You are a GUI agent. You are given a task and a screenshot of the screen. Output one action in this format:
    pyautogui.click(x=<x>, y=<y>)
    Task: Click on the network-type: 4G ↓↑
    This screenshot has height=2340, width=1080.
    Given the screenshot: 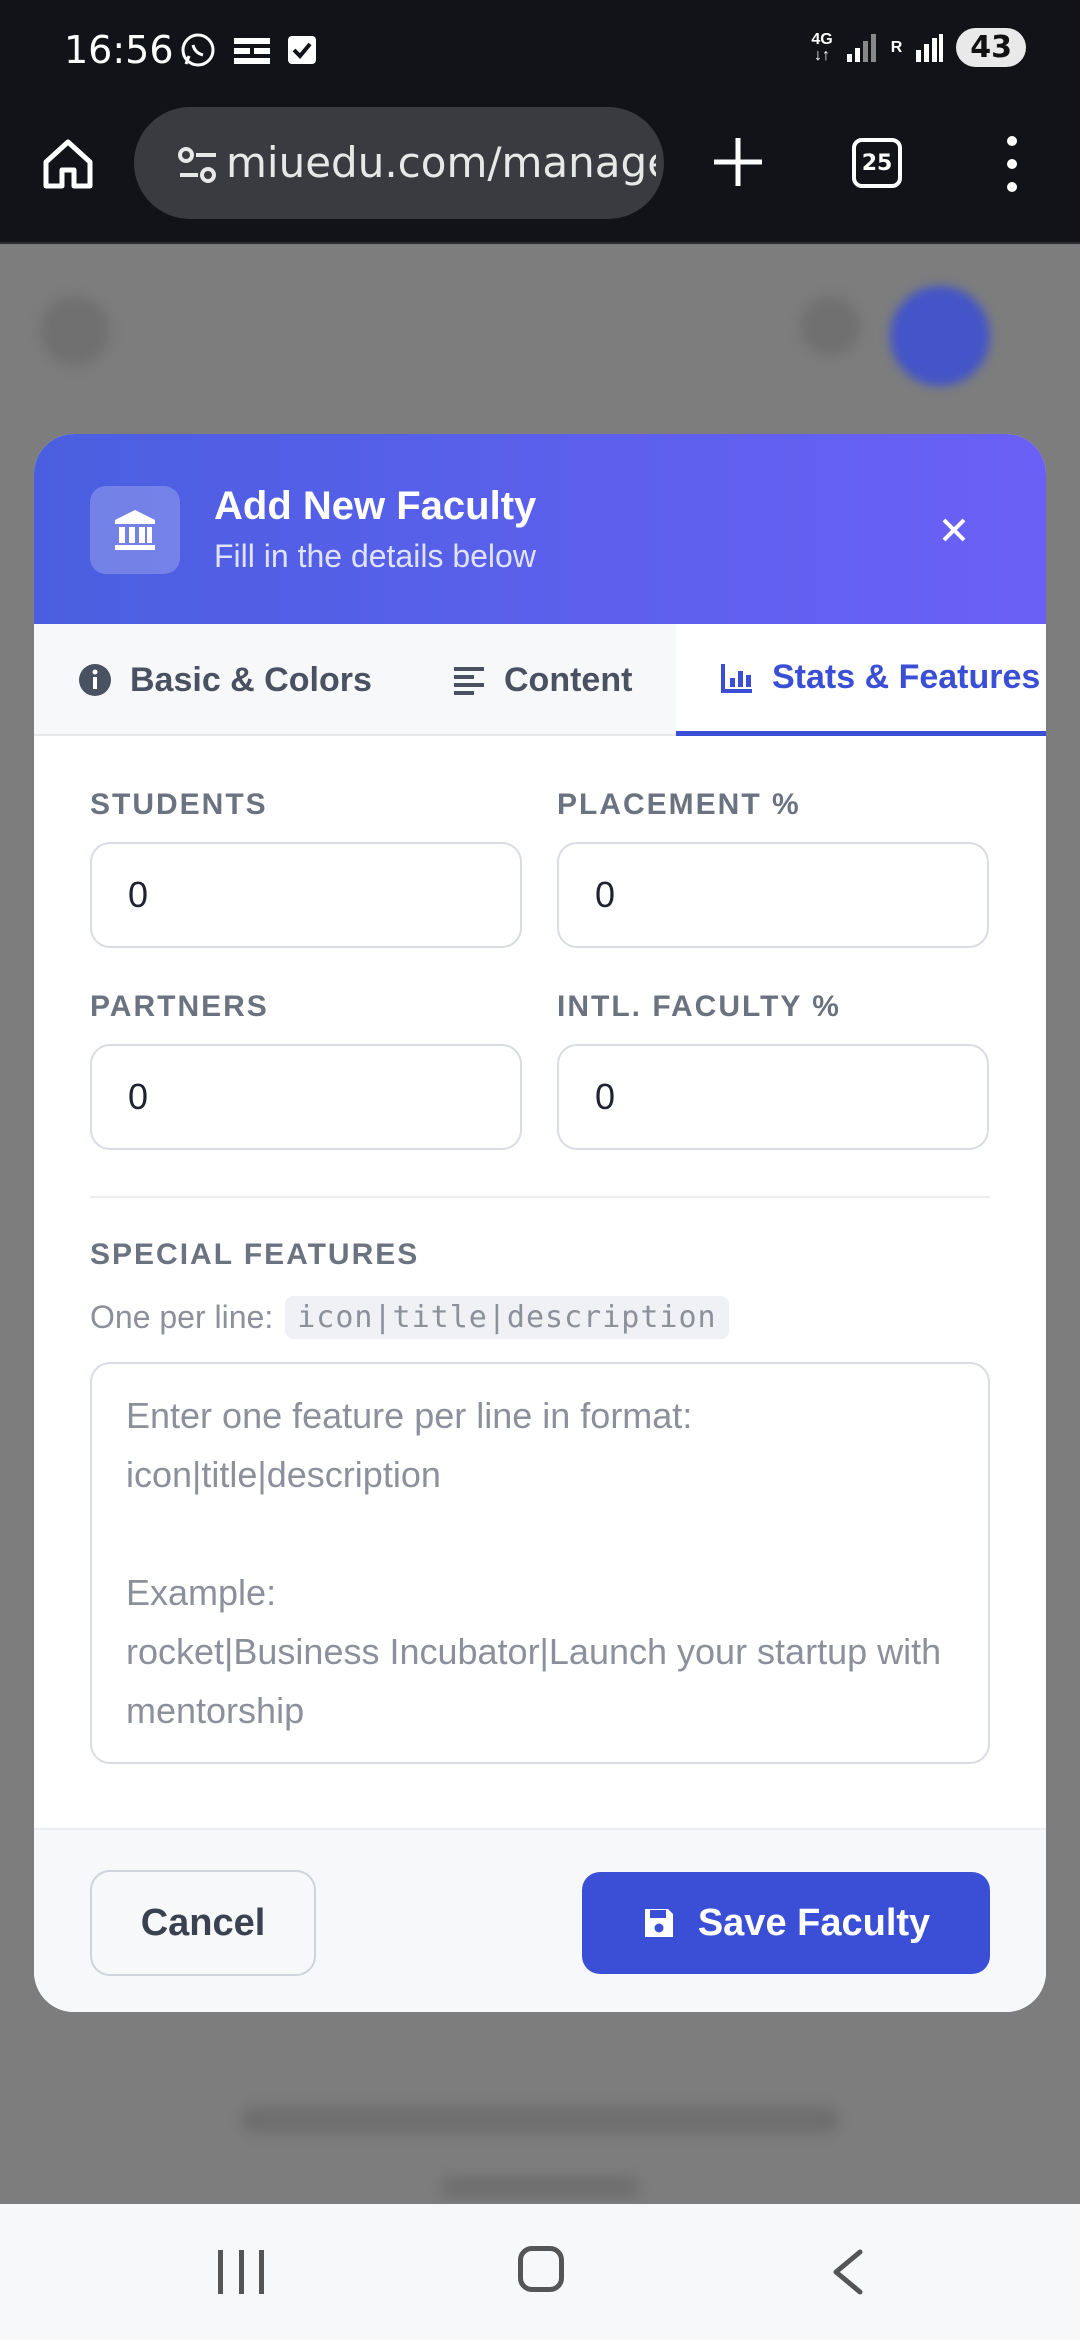 What is the action you would take?
    pyautogui.click(x=822, y=47)
    